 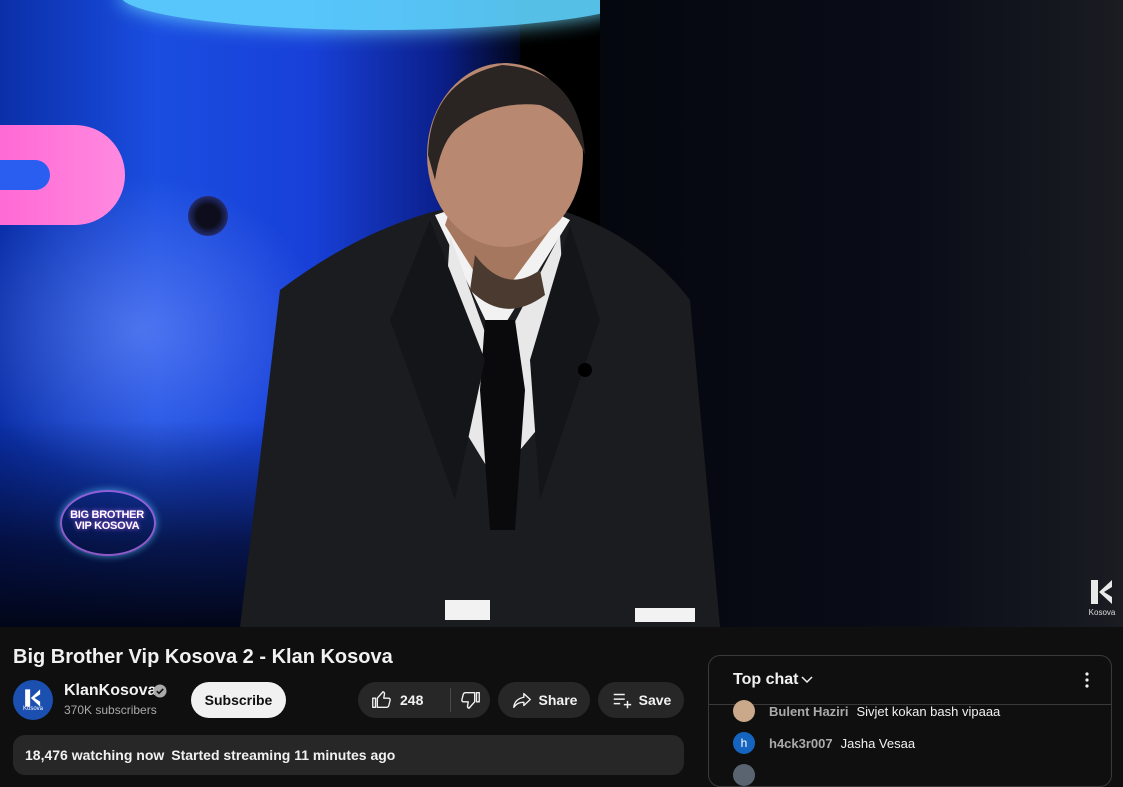 What do you see at coordinates (110, 710) in the screenshot?
I see `subscriber-count: 370K subscribers` at bounding box center [110, 710].